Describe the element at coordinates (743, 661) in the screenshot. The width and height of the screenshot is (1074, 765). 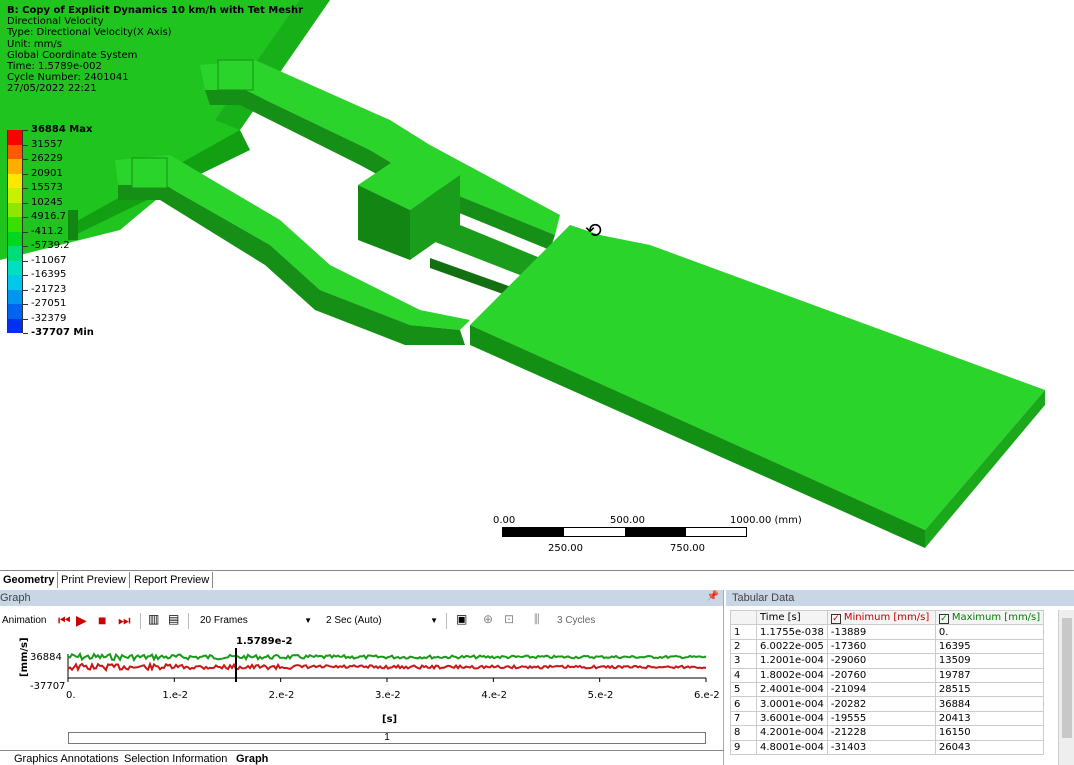
I see `table-cell: 3` at that location.